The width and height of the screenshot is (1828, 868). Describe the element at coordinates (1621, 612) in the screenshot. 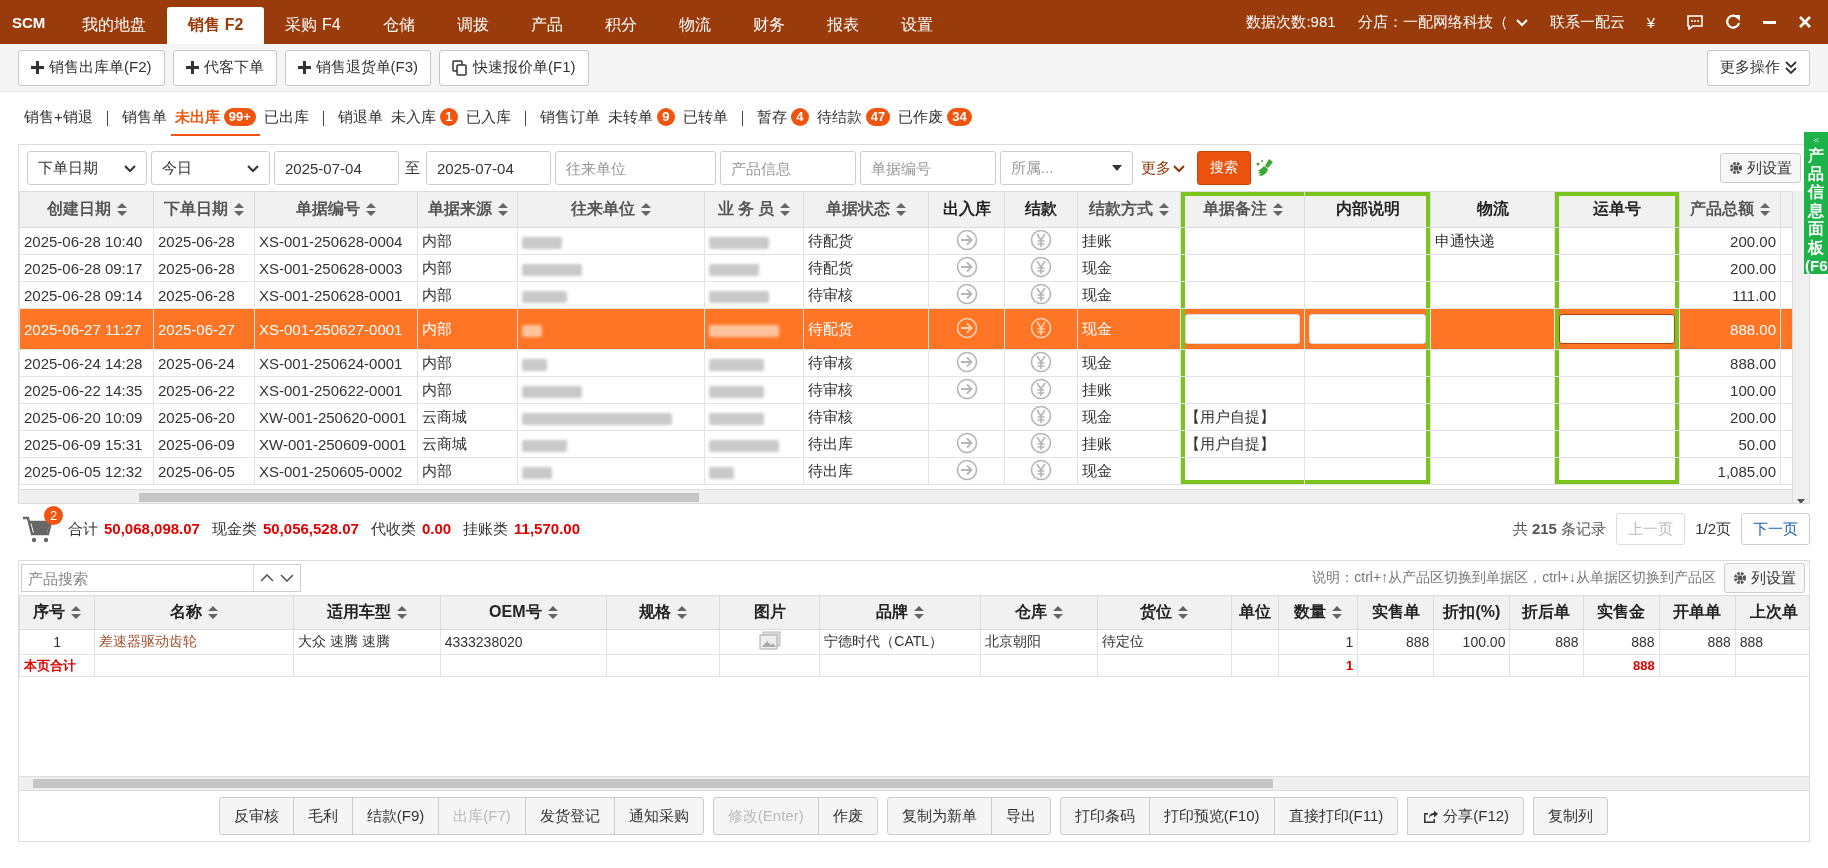

I see `column-header: 实售金` at that location.